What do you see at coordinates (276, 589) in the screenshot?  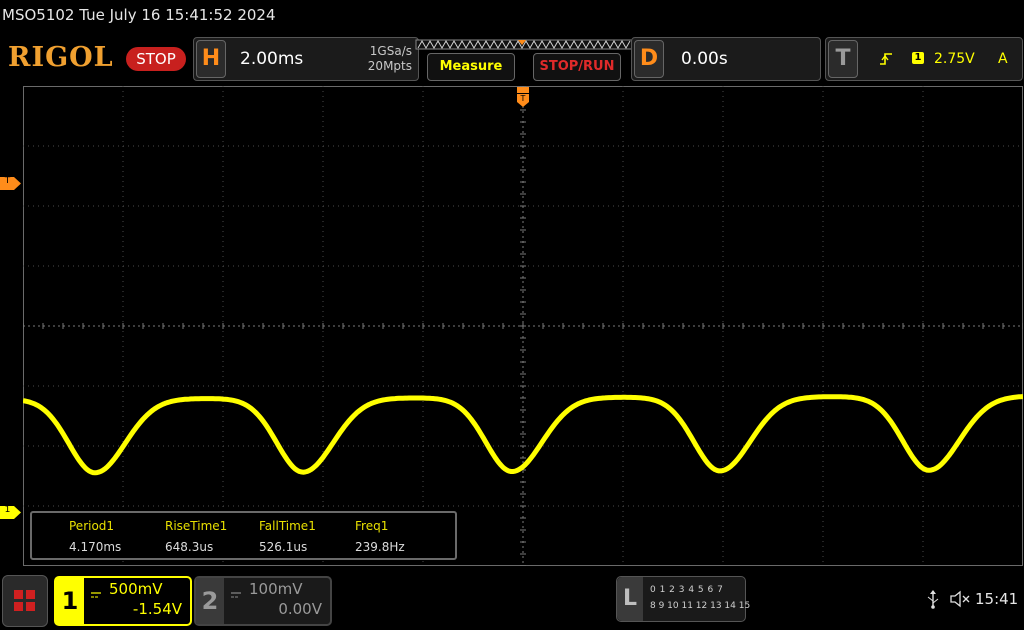 I see `channel-2-scale: 100mV` at bounding box center [276, 589].